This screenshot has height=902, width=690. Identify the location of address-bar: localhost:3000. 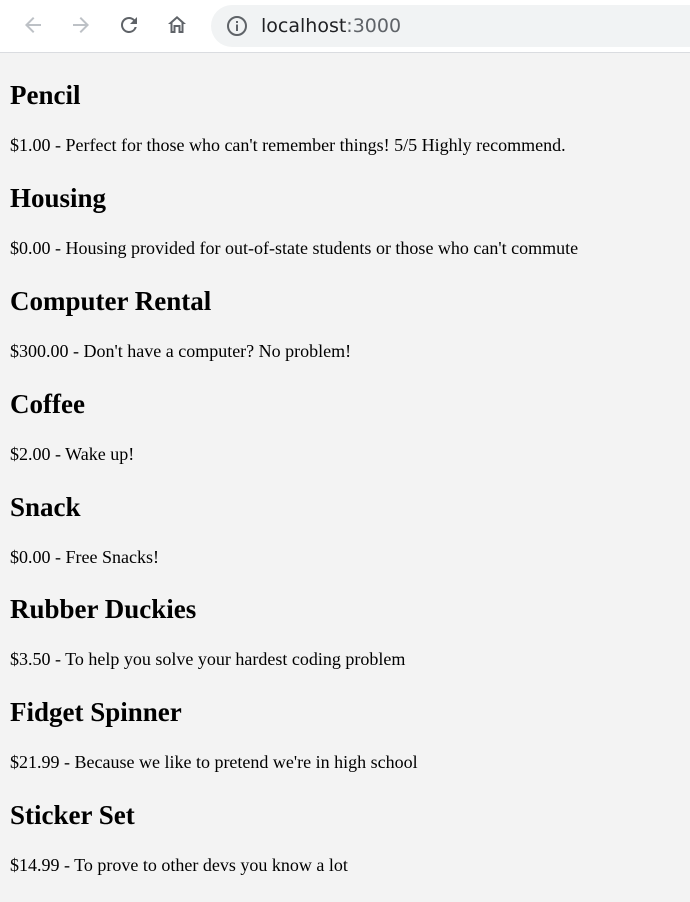
(450, 26).